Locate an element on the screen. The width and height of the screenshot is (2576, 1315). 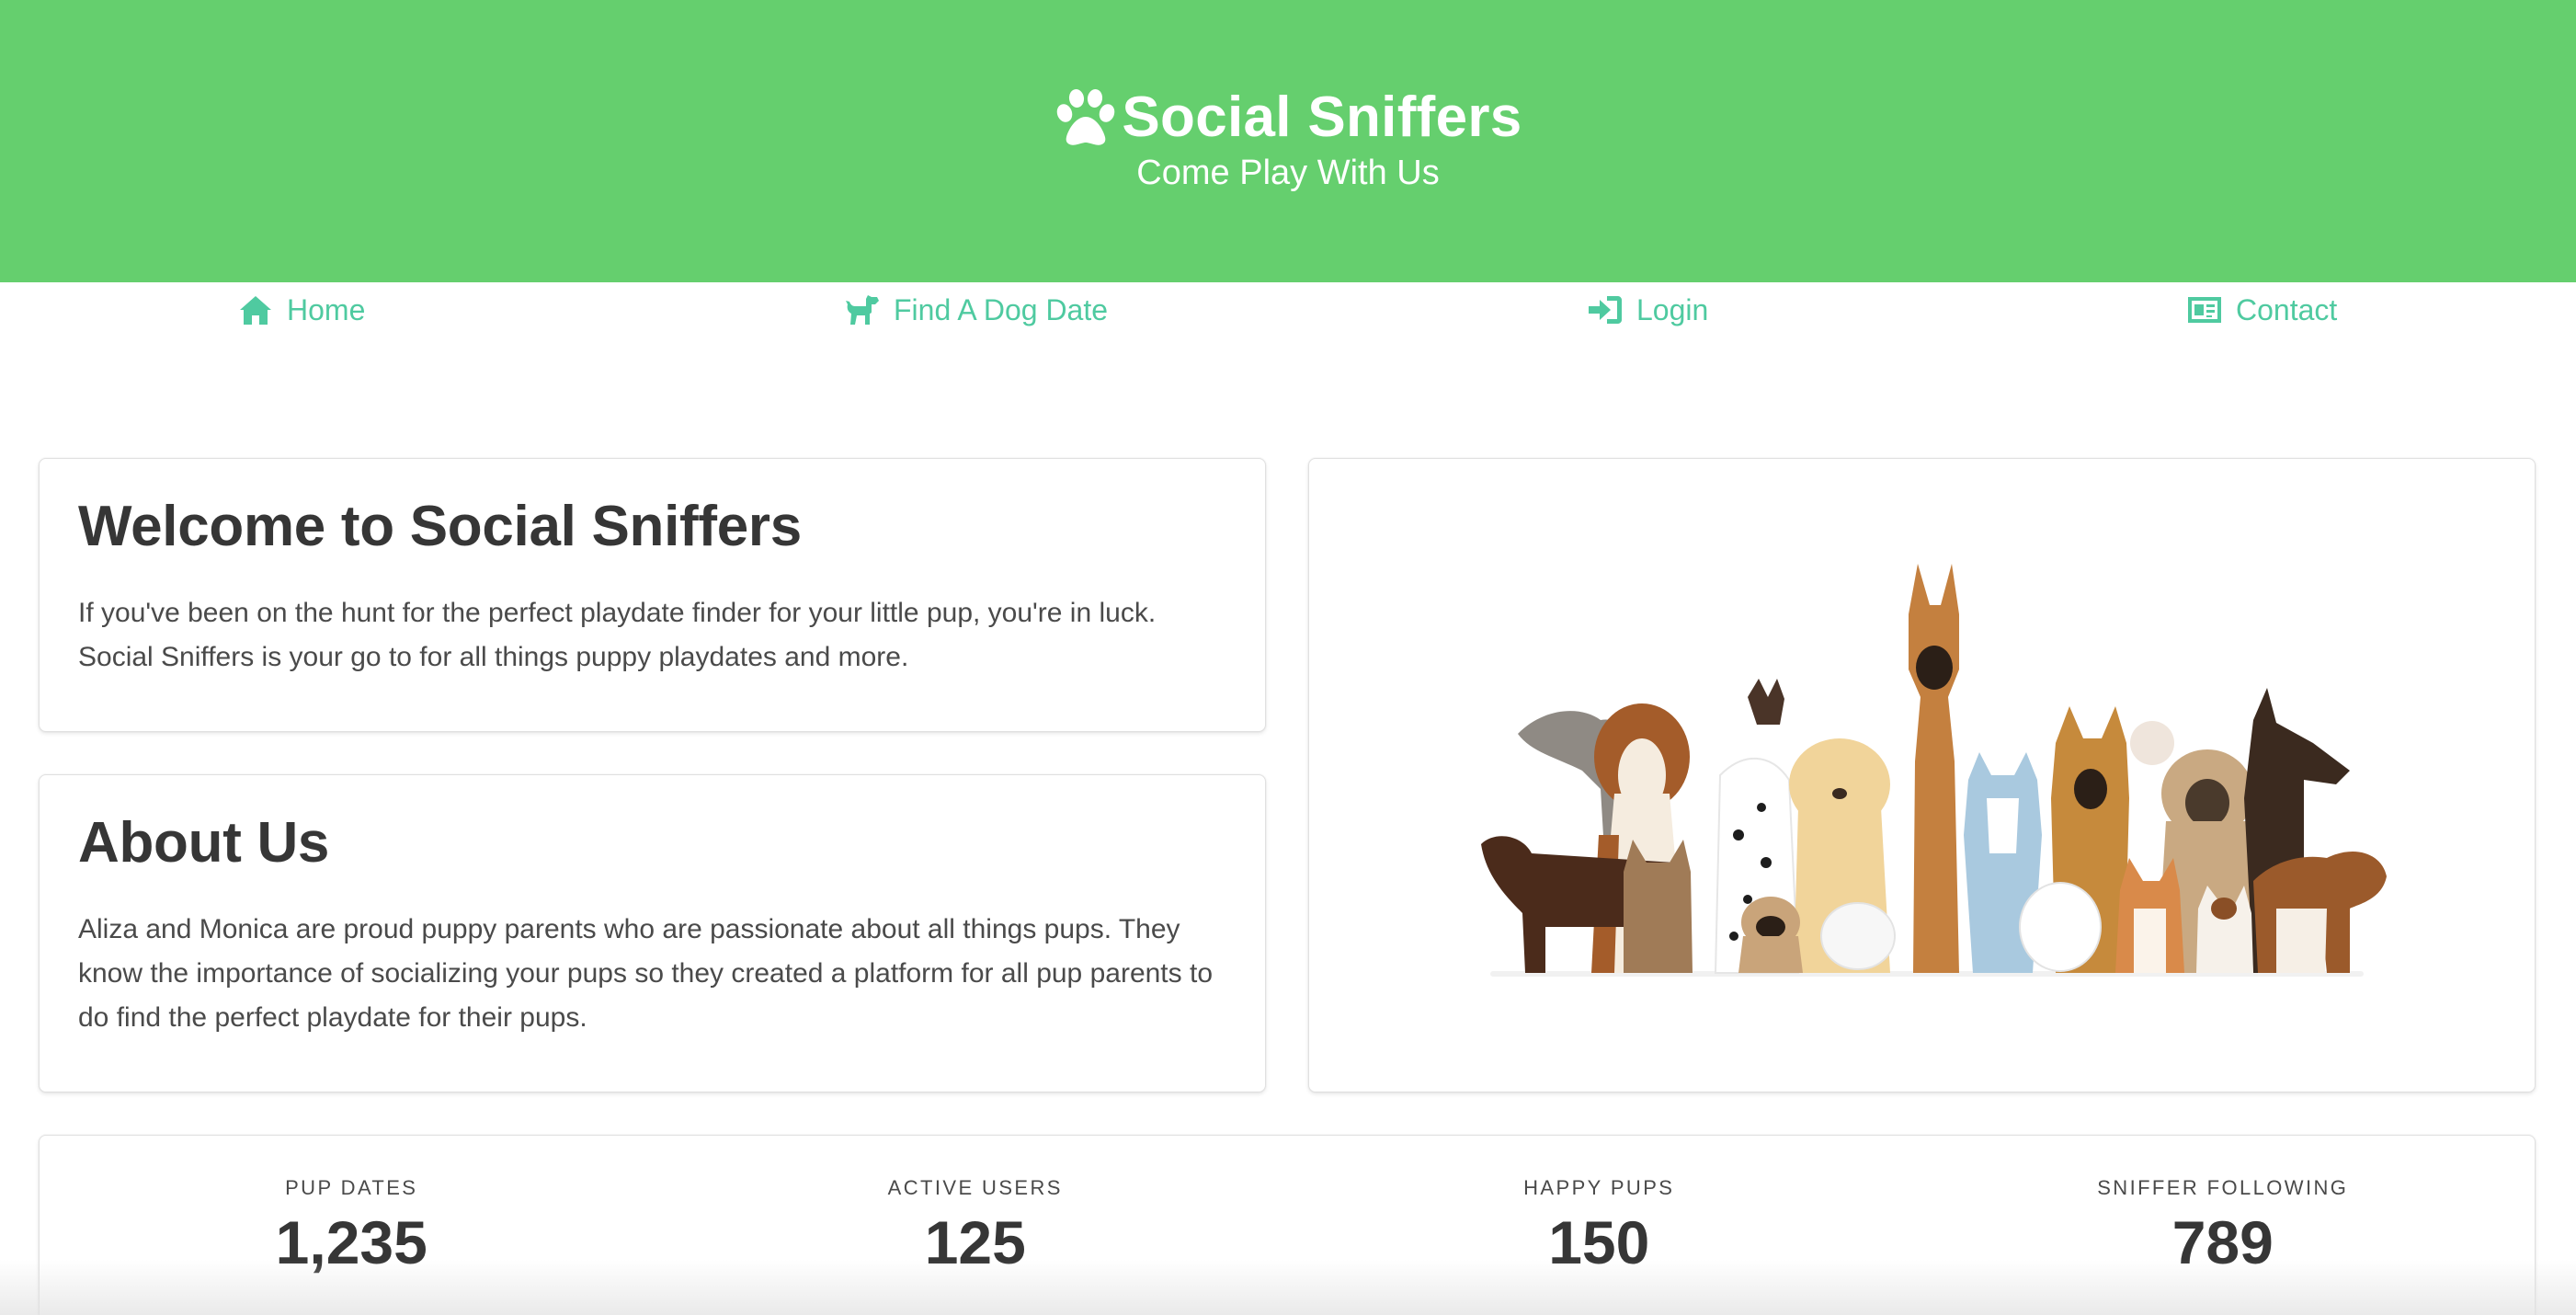
stat-label: PUP DATES is located at coordinates (351, 1187).